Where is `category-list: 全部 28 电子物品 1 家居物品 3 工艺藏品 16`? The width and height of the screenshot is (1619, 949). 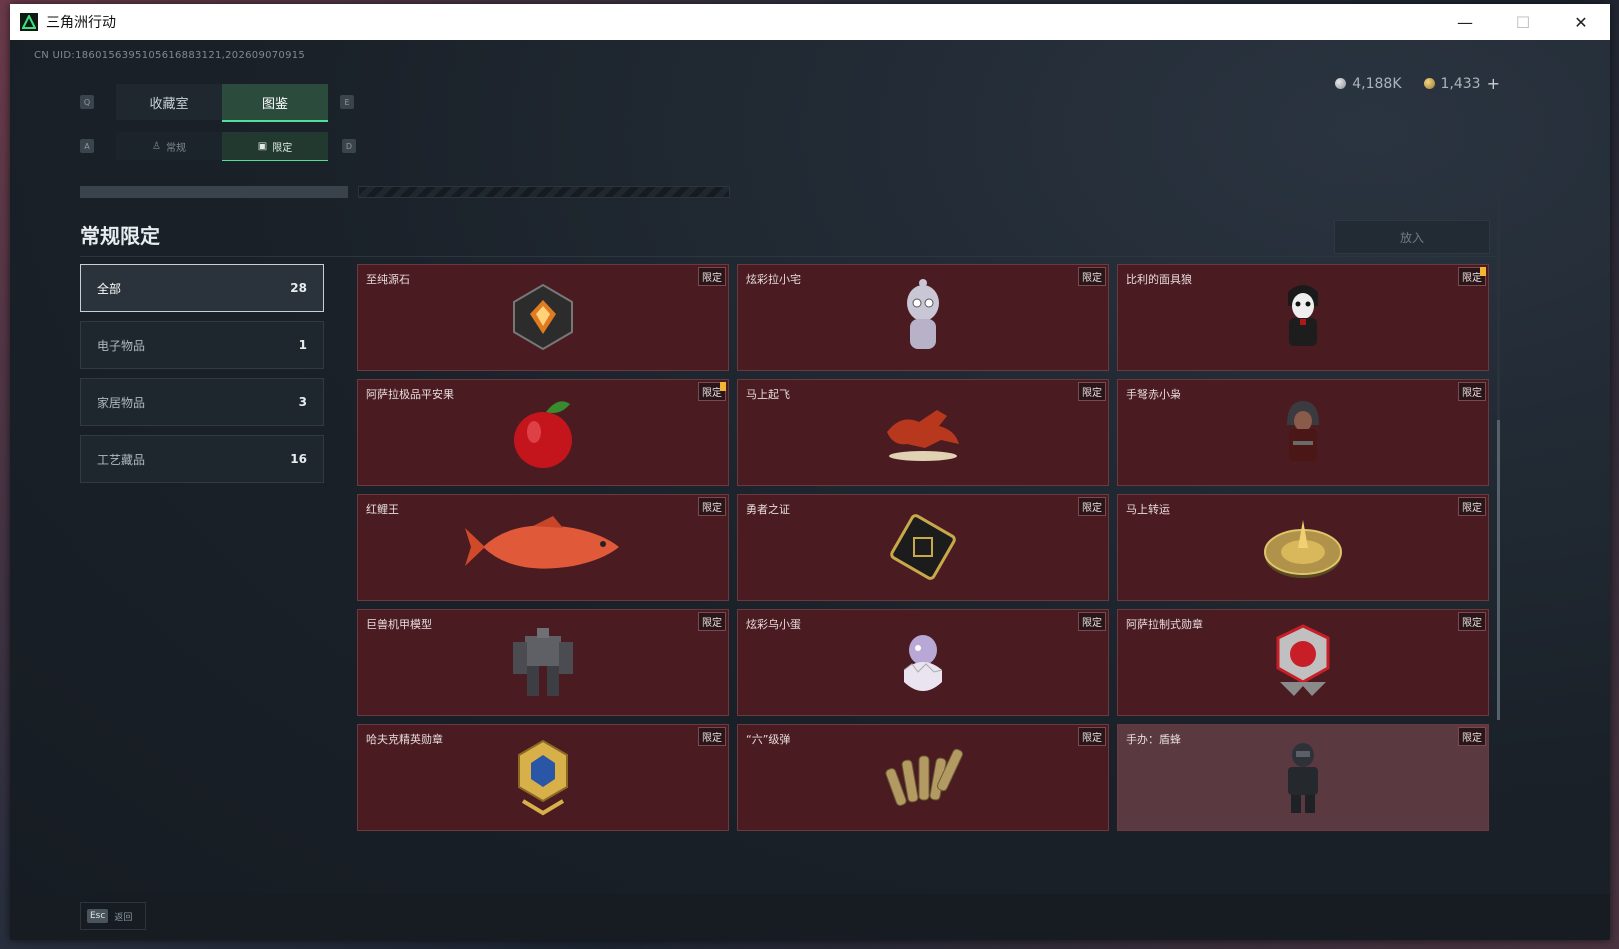 category-list: 全部 28 电子物品 1 家居物品 3 工艺藏品 16 is located at coordinates (202, 378).